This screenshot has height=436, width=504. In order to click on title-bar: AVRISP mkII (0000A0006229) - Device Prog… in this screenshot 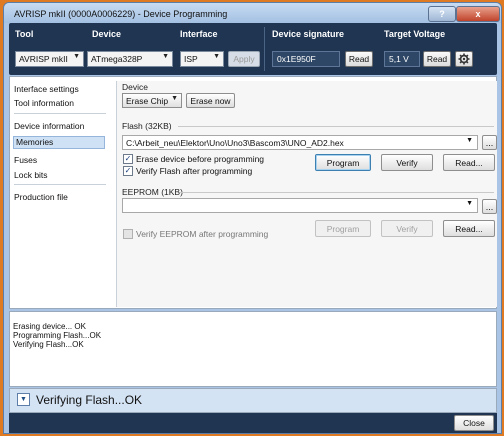, I will do `click(252, 13)`.